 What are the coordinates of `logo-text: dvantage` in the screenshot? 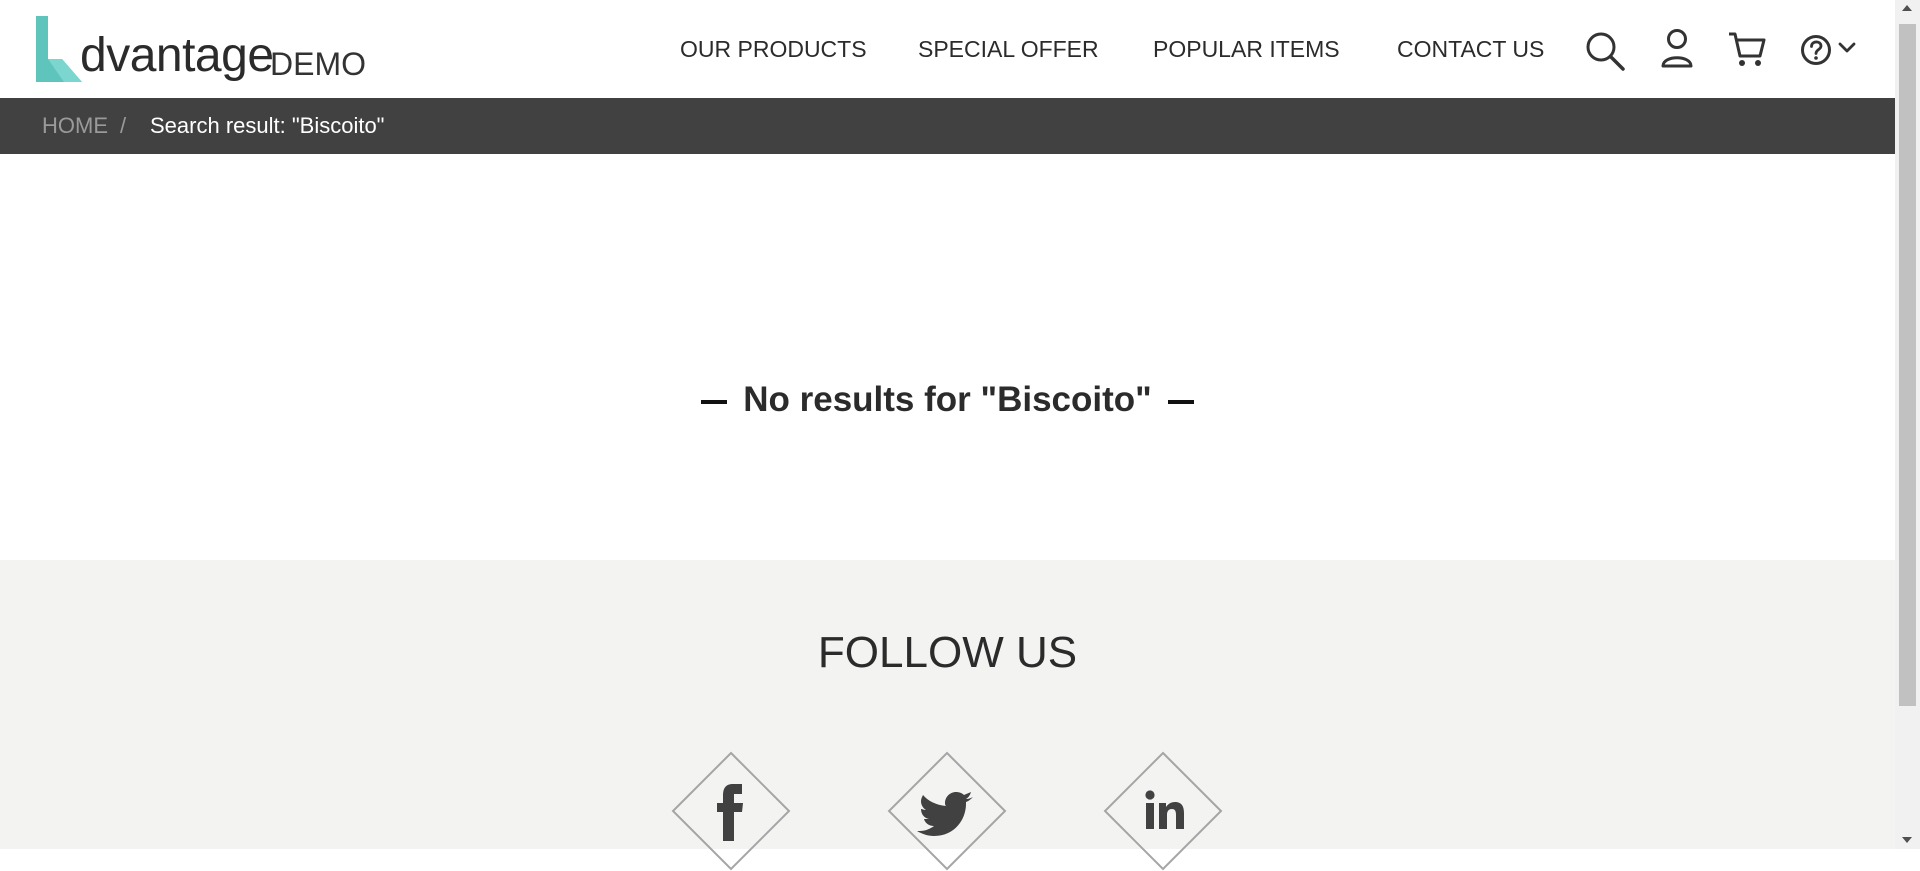 It's located at (177, 55).